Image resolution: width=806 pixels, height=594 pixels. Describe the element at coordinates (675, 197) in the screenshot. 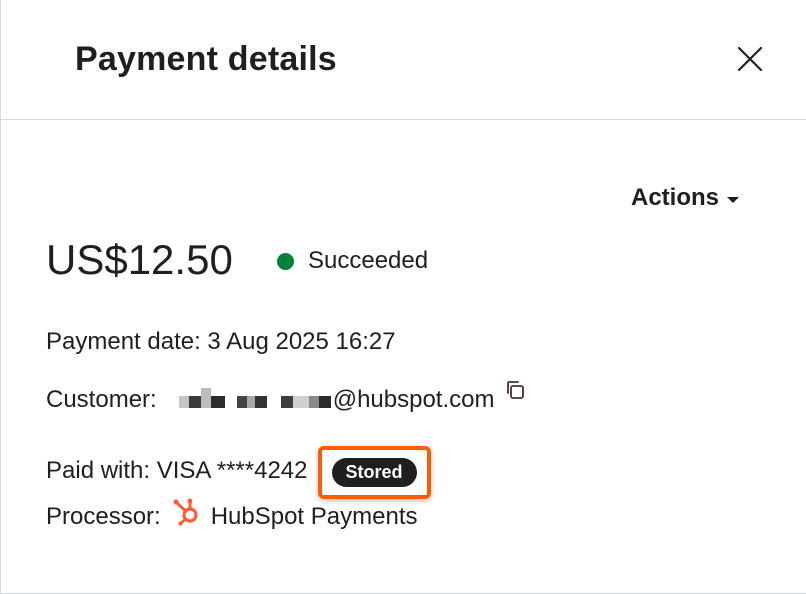

I see `actions-label: Actions` at that location.